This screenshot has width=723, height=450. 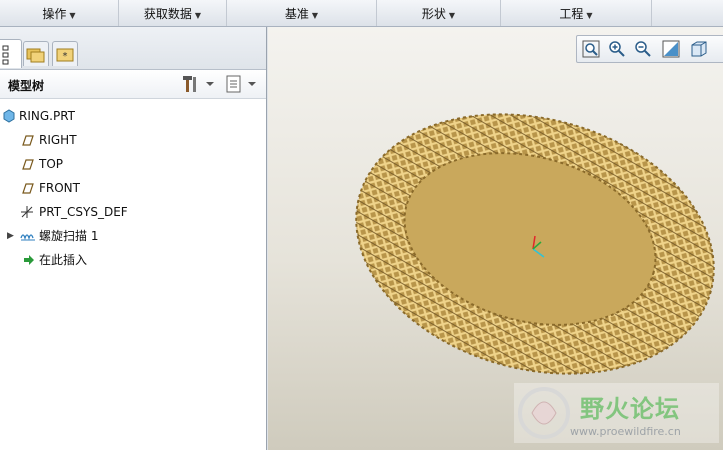 I want to click on favorites-folder-icon: *, so click(x=65, y=55).